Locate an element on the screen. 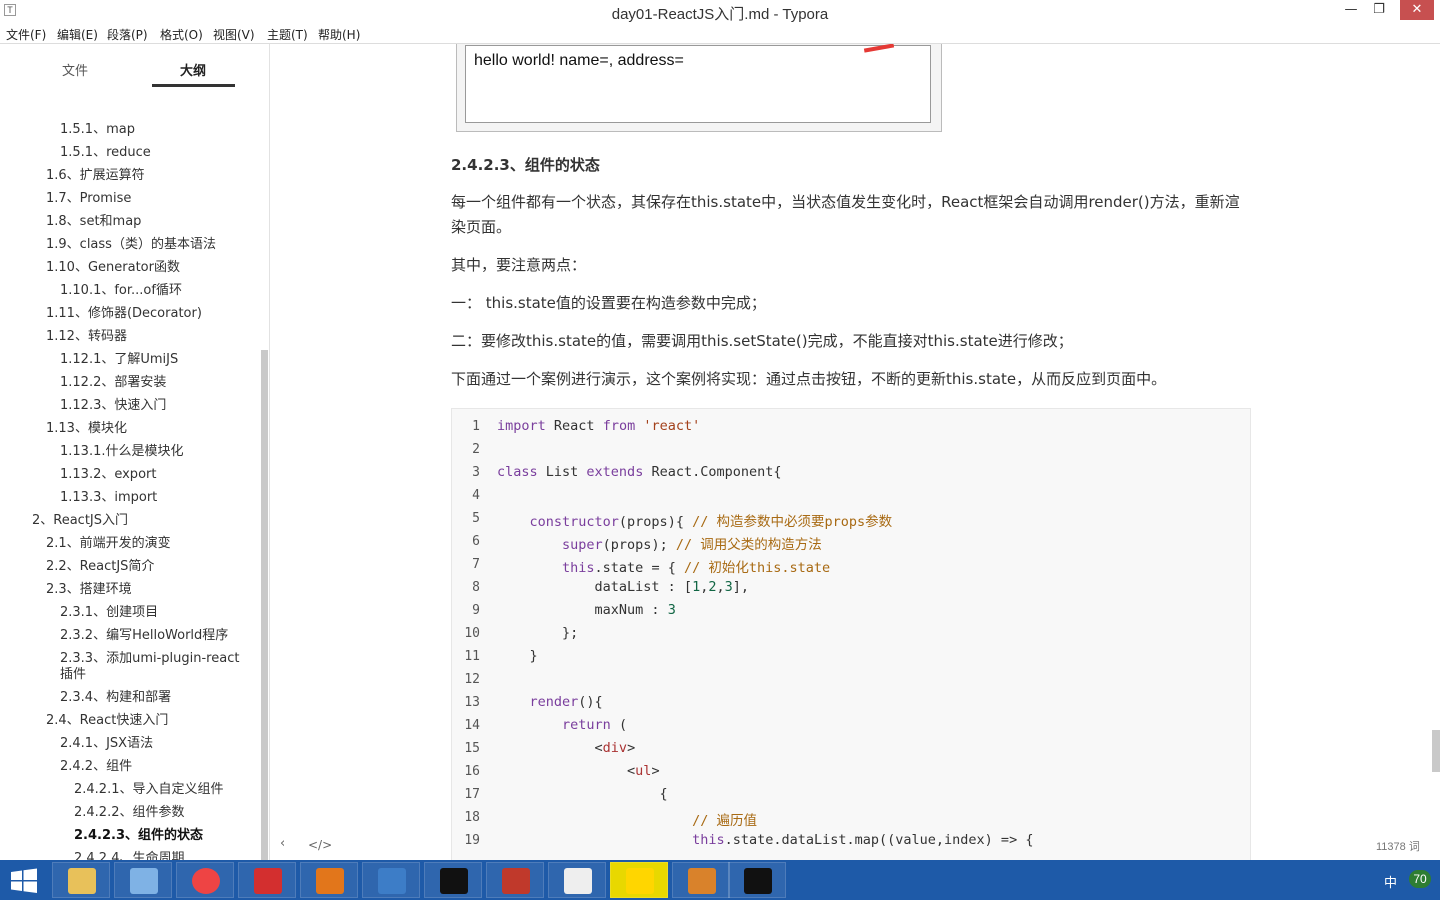 The height and width of the screenshot is (900, 1440). outline-item: 1.6、扩展运算符 is located at coordinates (95, 176).